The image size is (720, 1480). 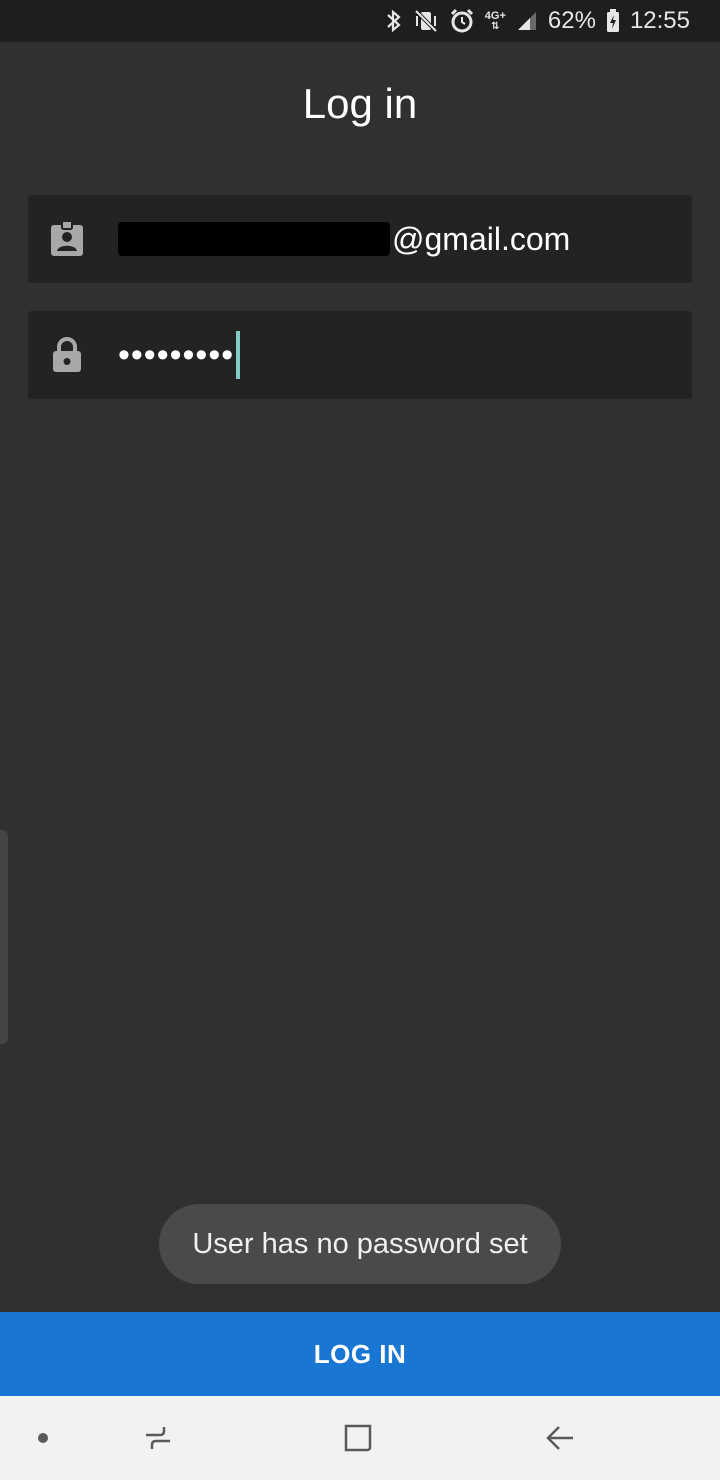 What do you see at coordinates (527, 21) in the screenshot?
I see `signal-icon` at bounding box center [527, 21].